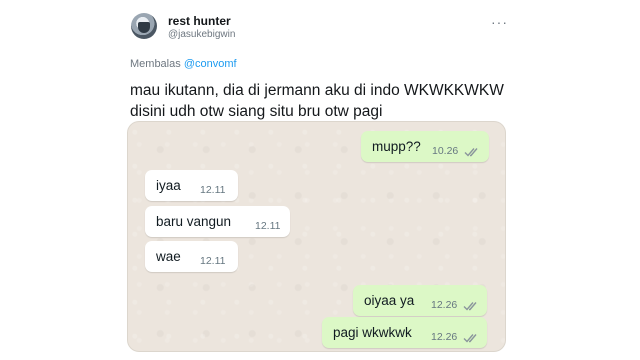  Describe the element at coordinates (168, 256) in the screenshot. I see `message-text: wae` at that location.